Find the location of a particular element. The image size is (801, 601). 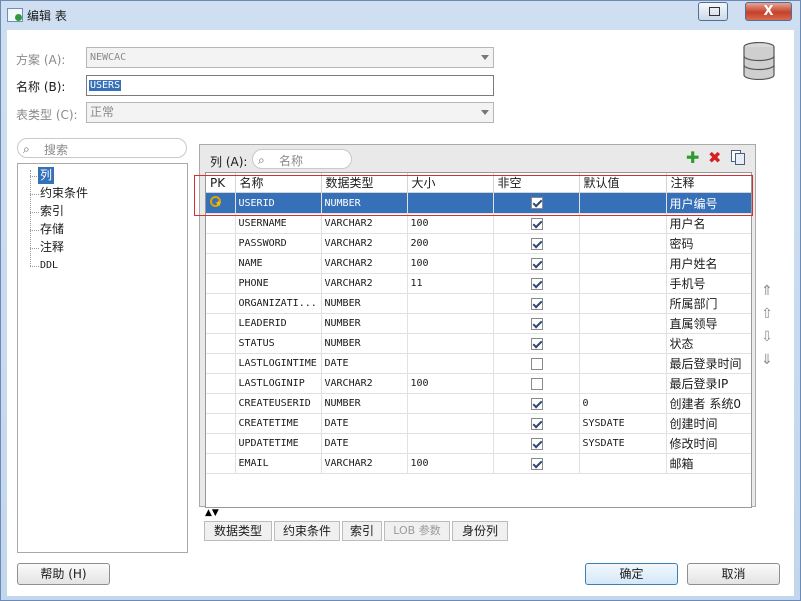

table-row: STATUS NUMBER 状态 is located at coordinates (478, 343).